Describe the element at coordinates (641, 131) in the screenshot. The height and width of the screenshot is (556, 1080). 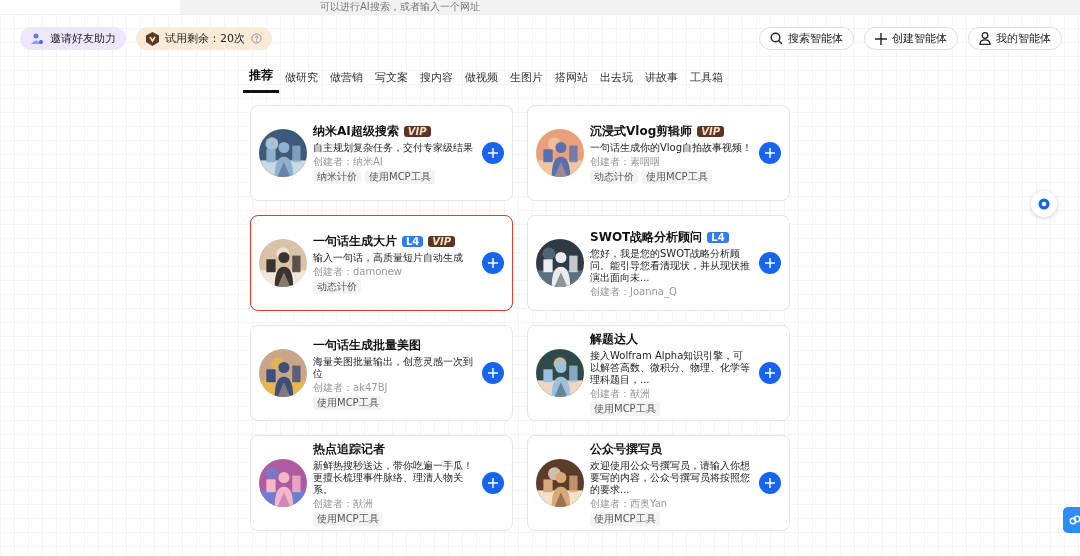
I see `agent-title: 沉浸式Vlog剪辑师` at that location.